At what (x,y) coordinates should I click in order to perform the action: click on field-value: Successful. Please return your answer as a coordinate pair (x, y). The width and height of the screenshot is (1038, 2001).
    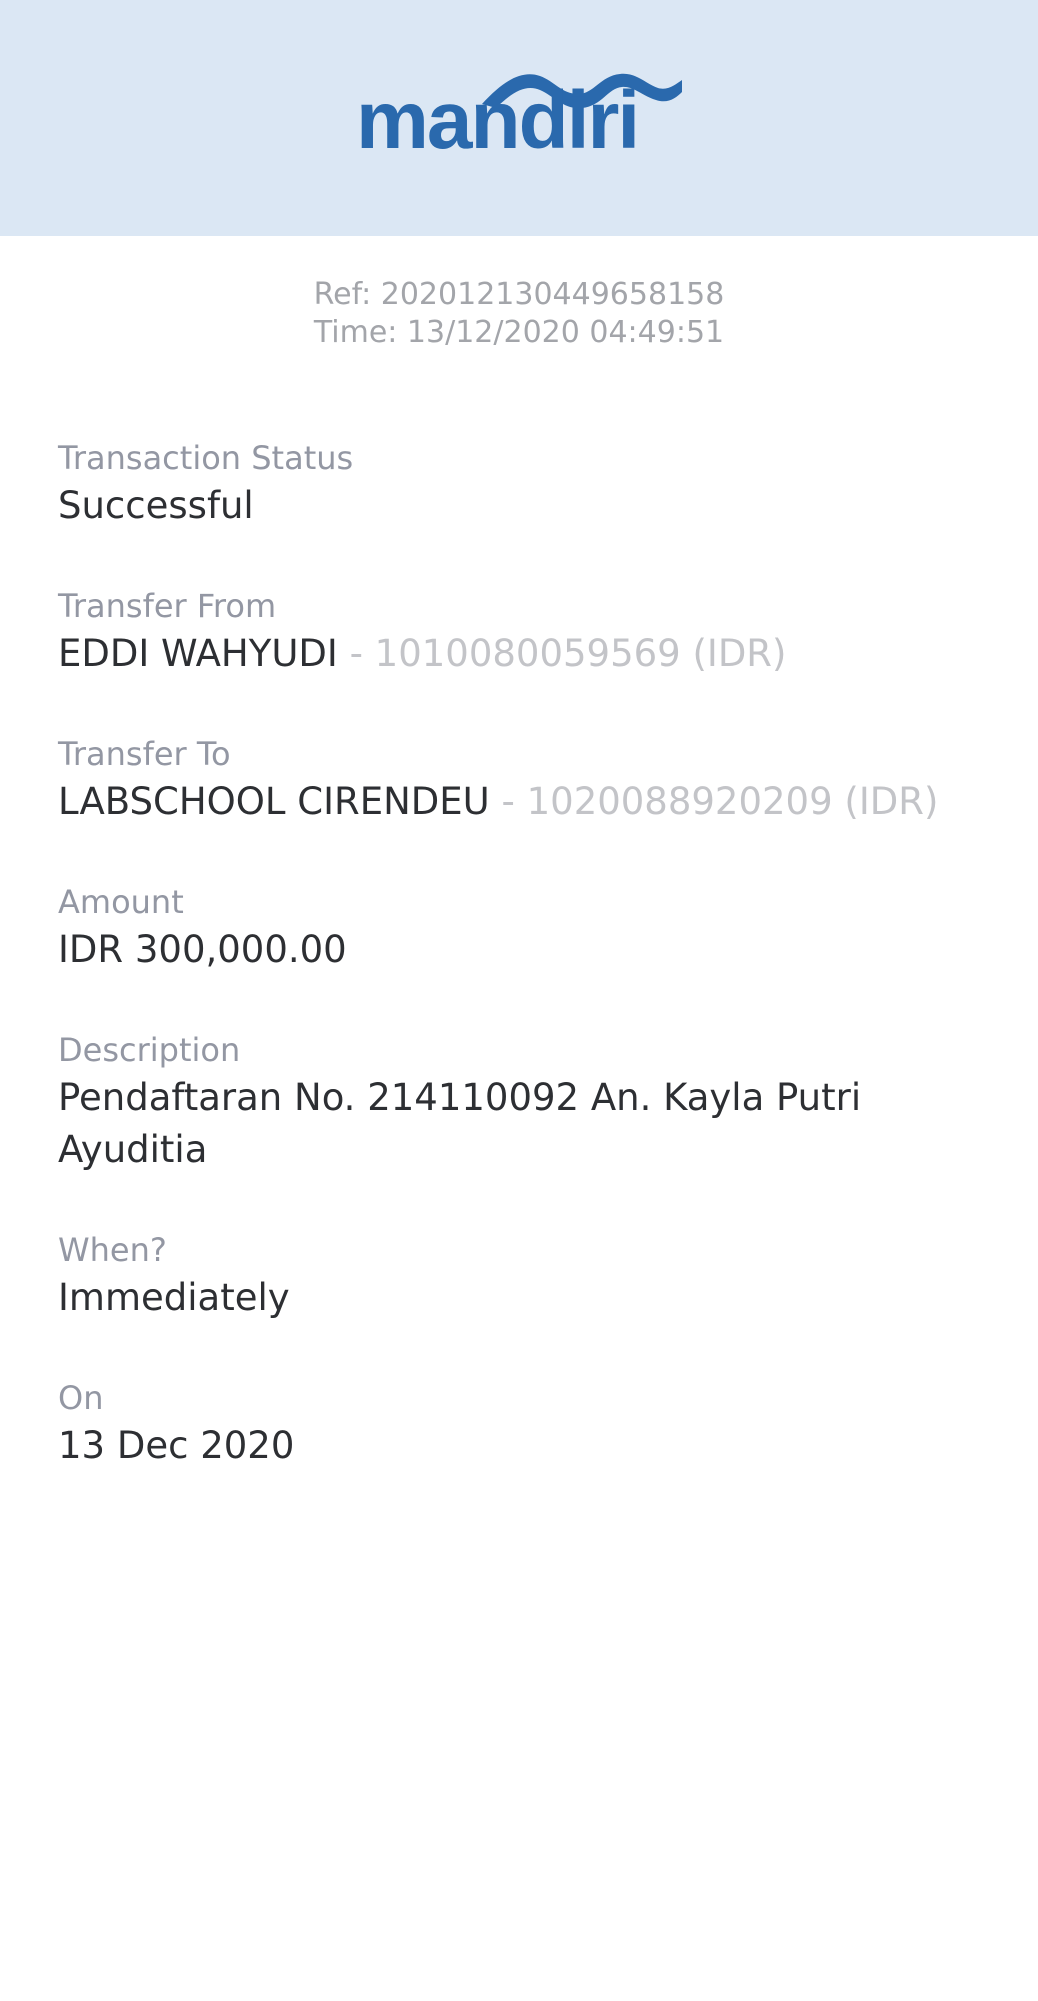
    Looking at the image, I should click on (156, 505).